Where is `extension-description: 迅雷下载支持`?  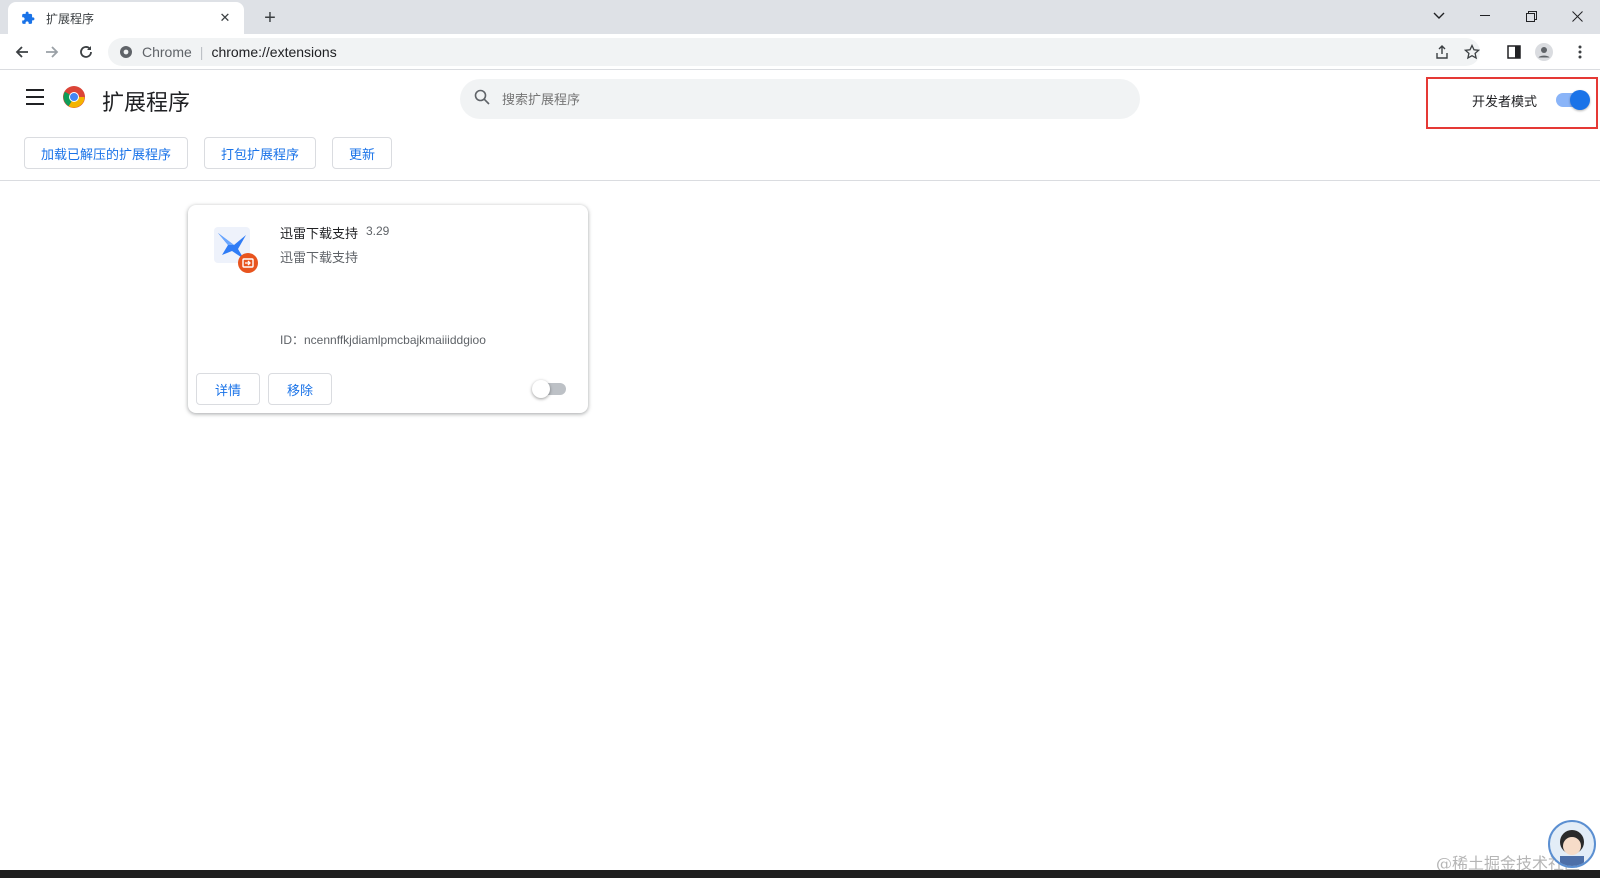 extension-description: 迅雷下载支持 is located at coordinates (319, 257).